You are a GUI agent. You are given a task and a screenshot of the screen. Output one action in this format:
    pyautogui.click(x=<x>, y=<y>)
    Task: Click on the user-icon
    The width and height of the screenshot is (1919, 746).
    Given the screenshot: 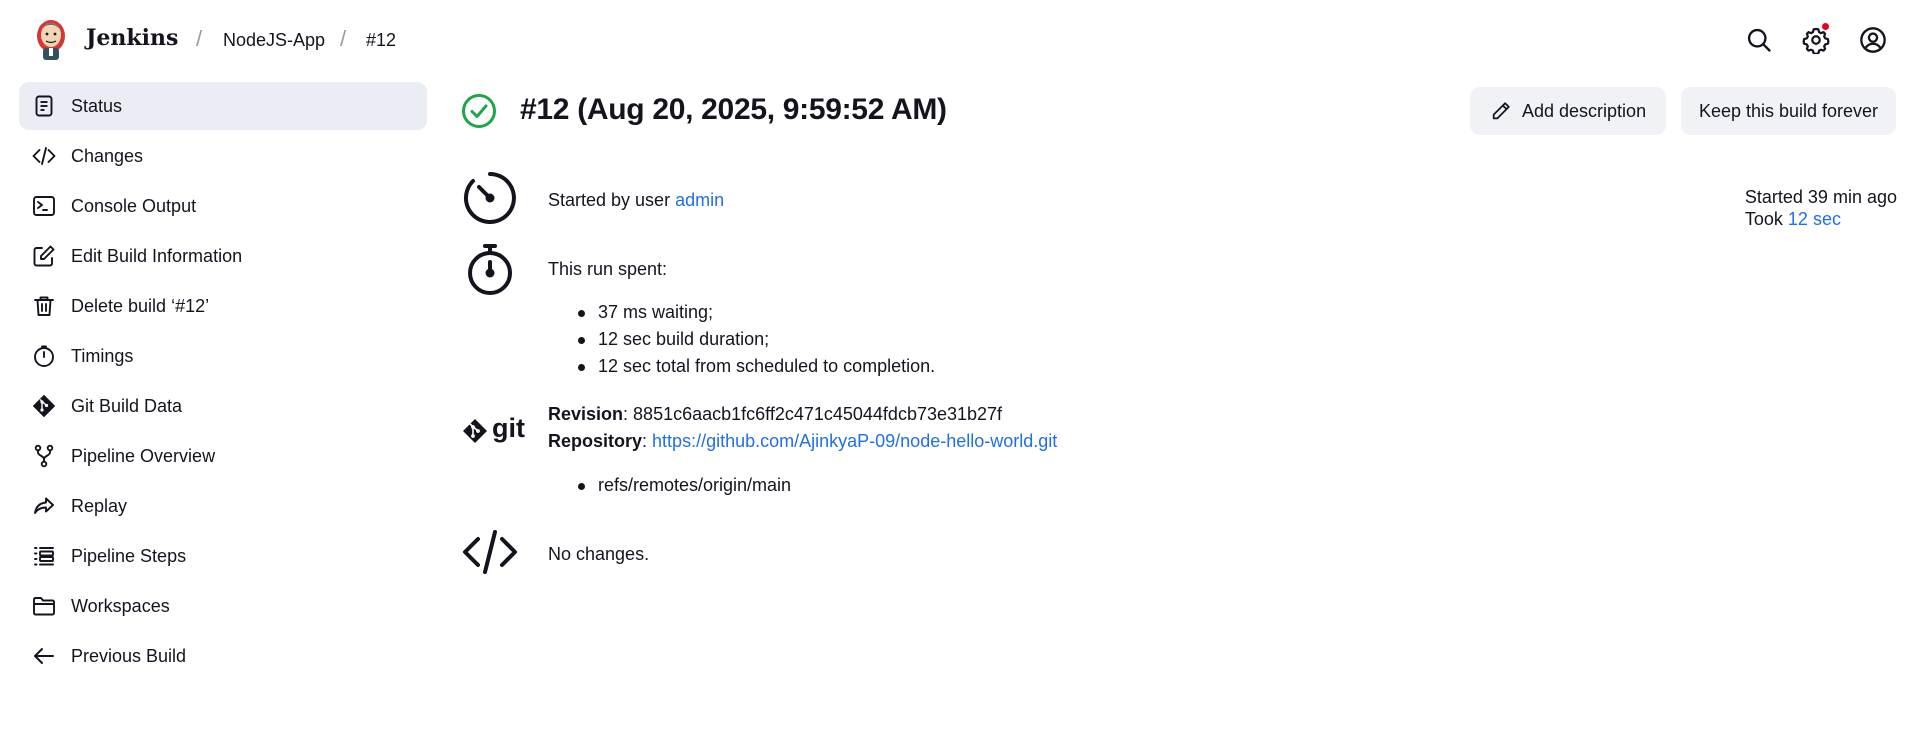 What is the action you would take?
    pyautogui.click(x=1873, y=40)
    